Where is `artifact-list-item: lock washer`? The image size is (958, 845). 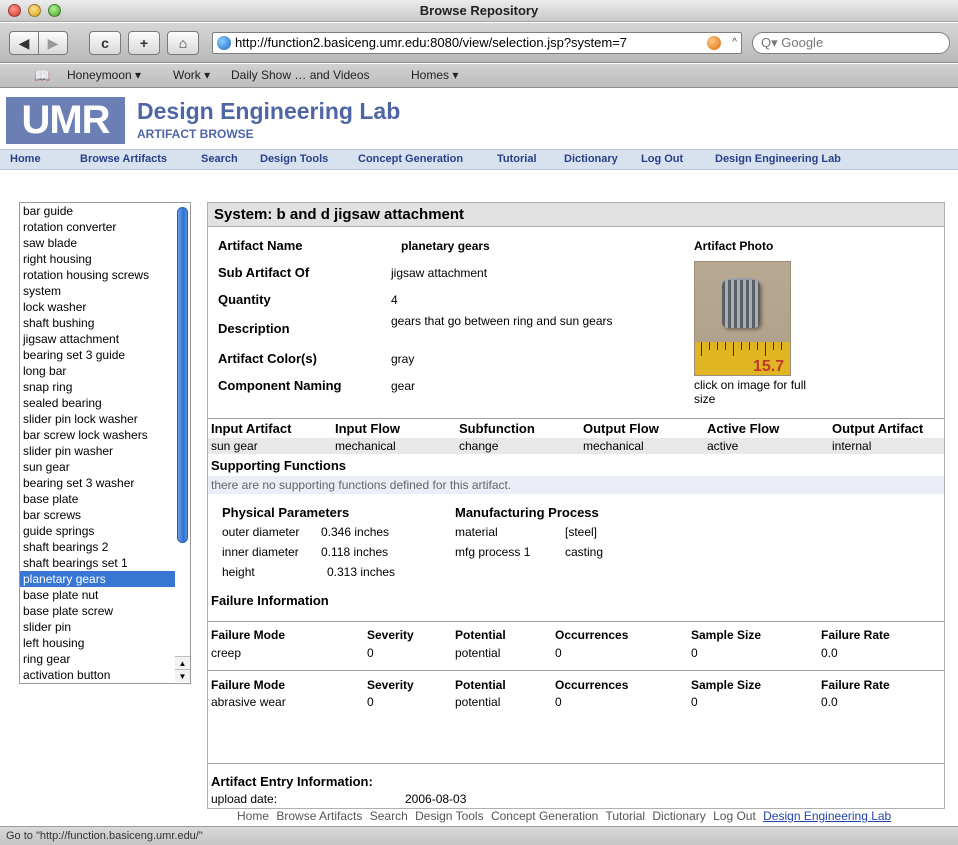
artifact-list-item: lock washer is located at coordinates (105, 307).